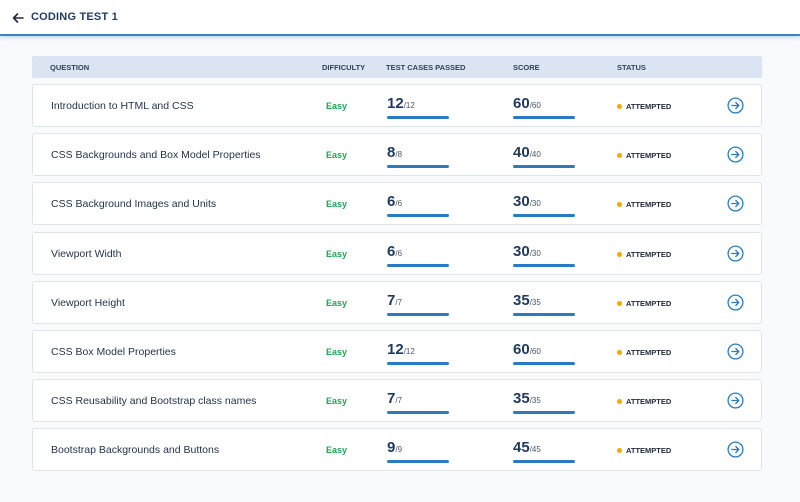 The width and height of the screenshot is (800, 502). Describe the element at coordinates (156, 155) in the screenshot. I see `question-title: CSS Backgrounds and Box Model Properties` at that location.